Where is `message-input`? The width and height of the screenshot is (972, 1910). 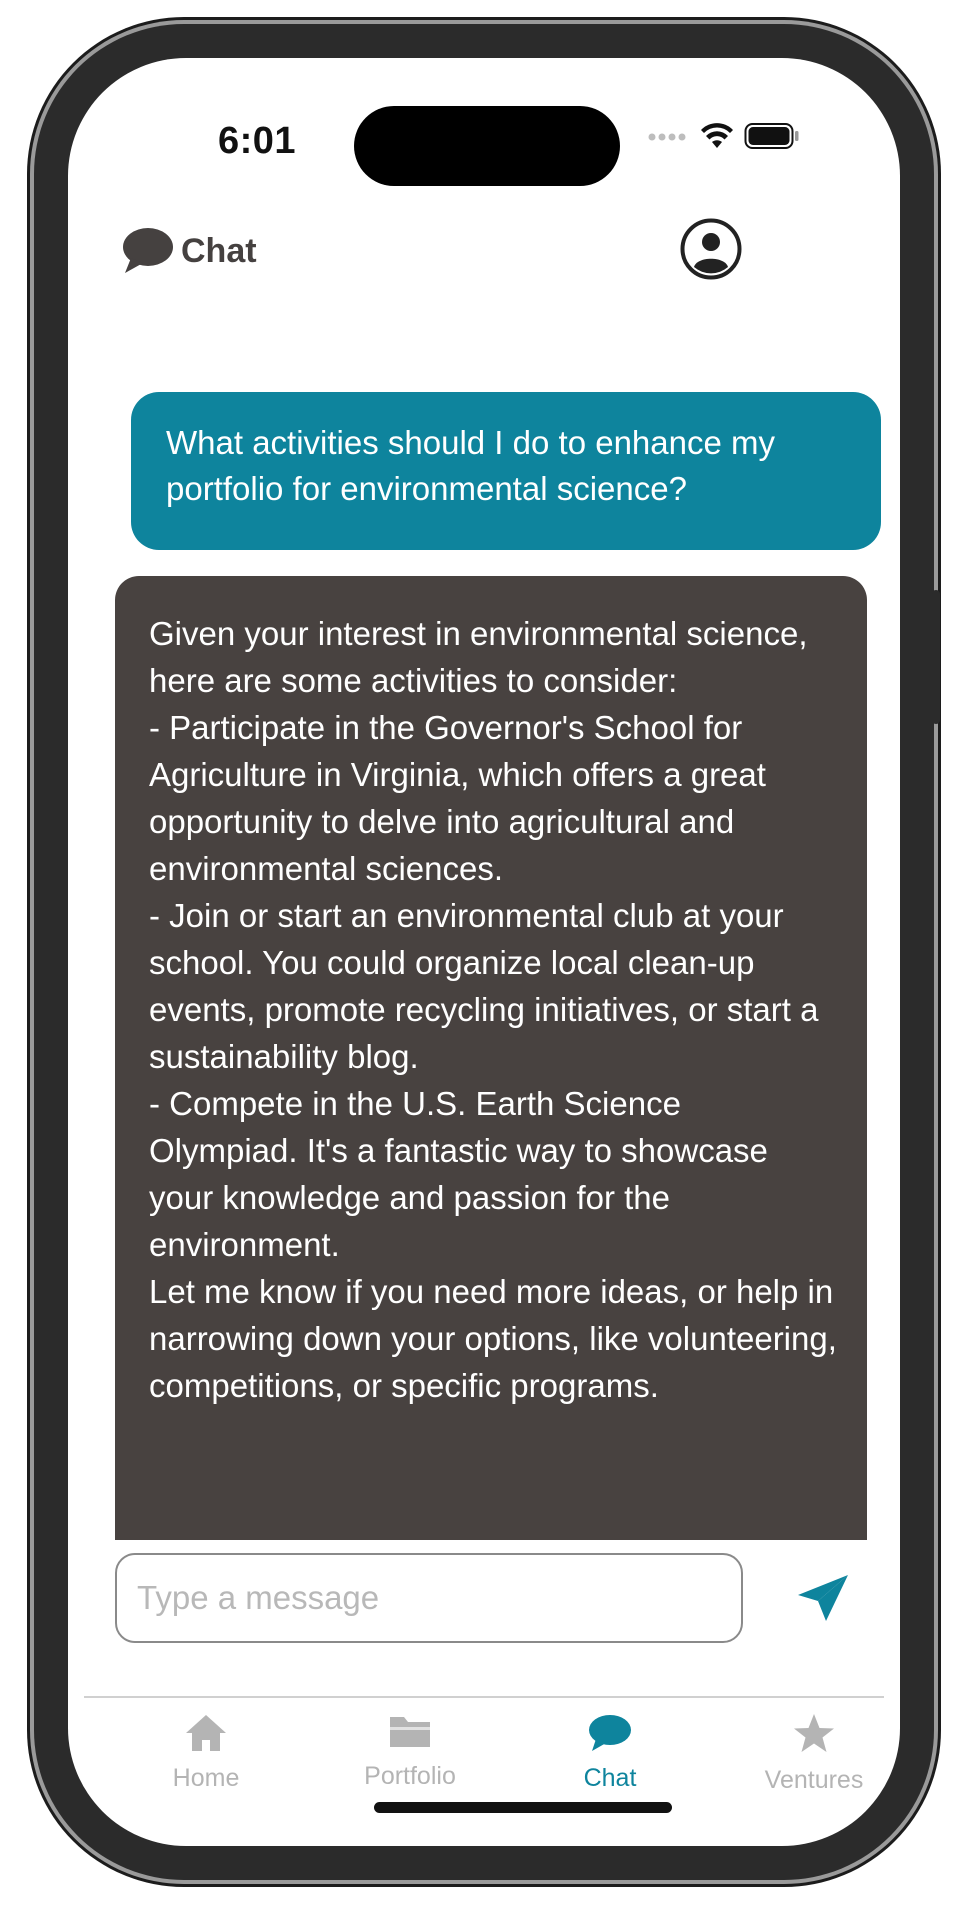
message-input is located at coordinates (429, 1598).